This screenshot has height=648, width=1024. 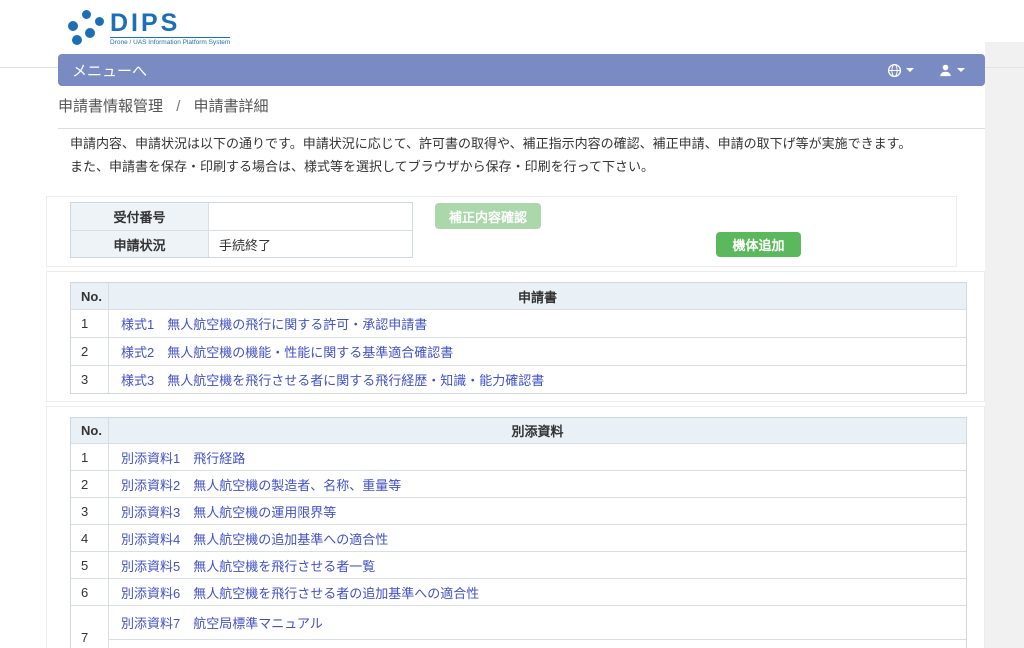 What do you see at coordinates (145, 23) in the screenshot?
I see `logo-title: DIPS` at bounding box center [145, 23].